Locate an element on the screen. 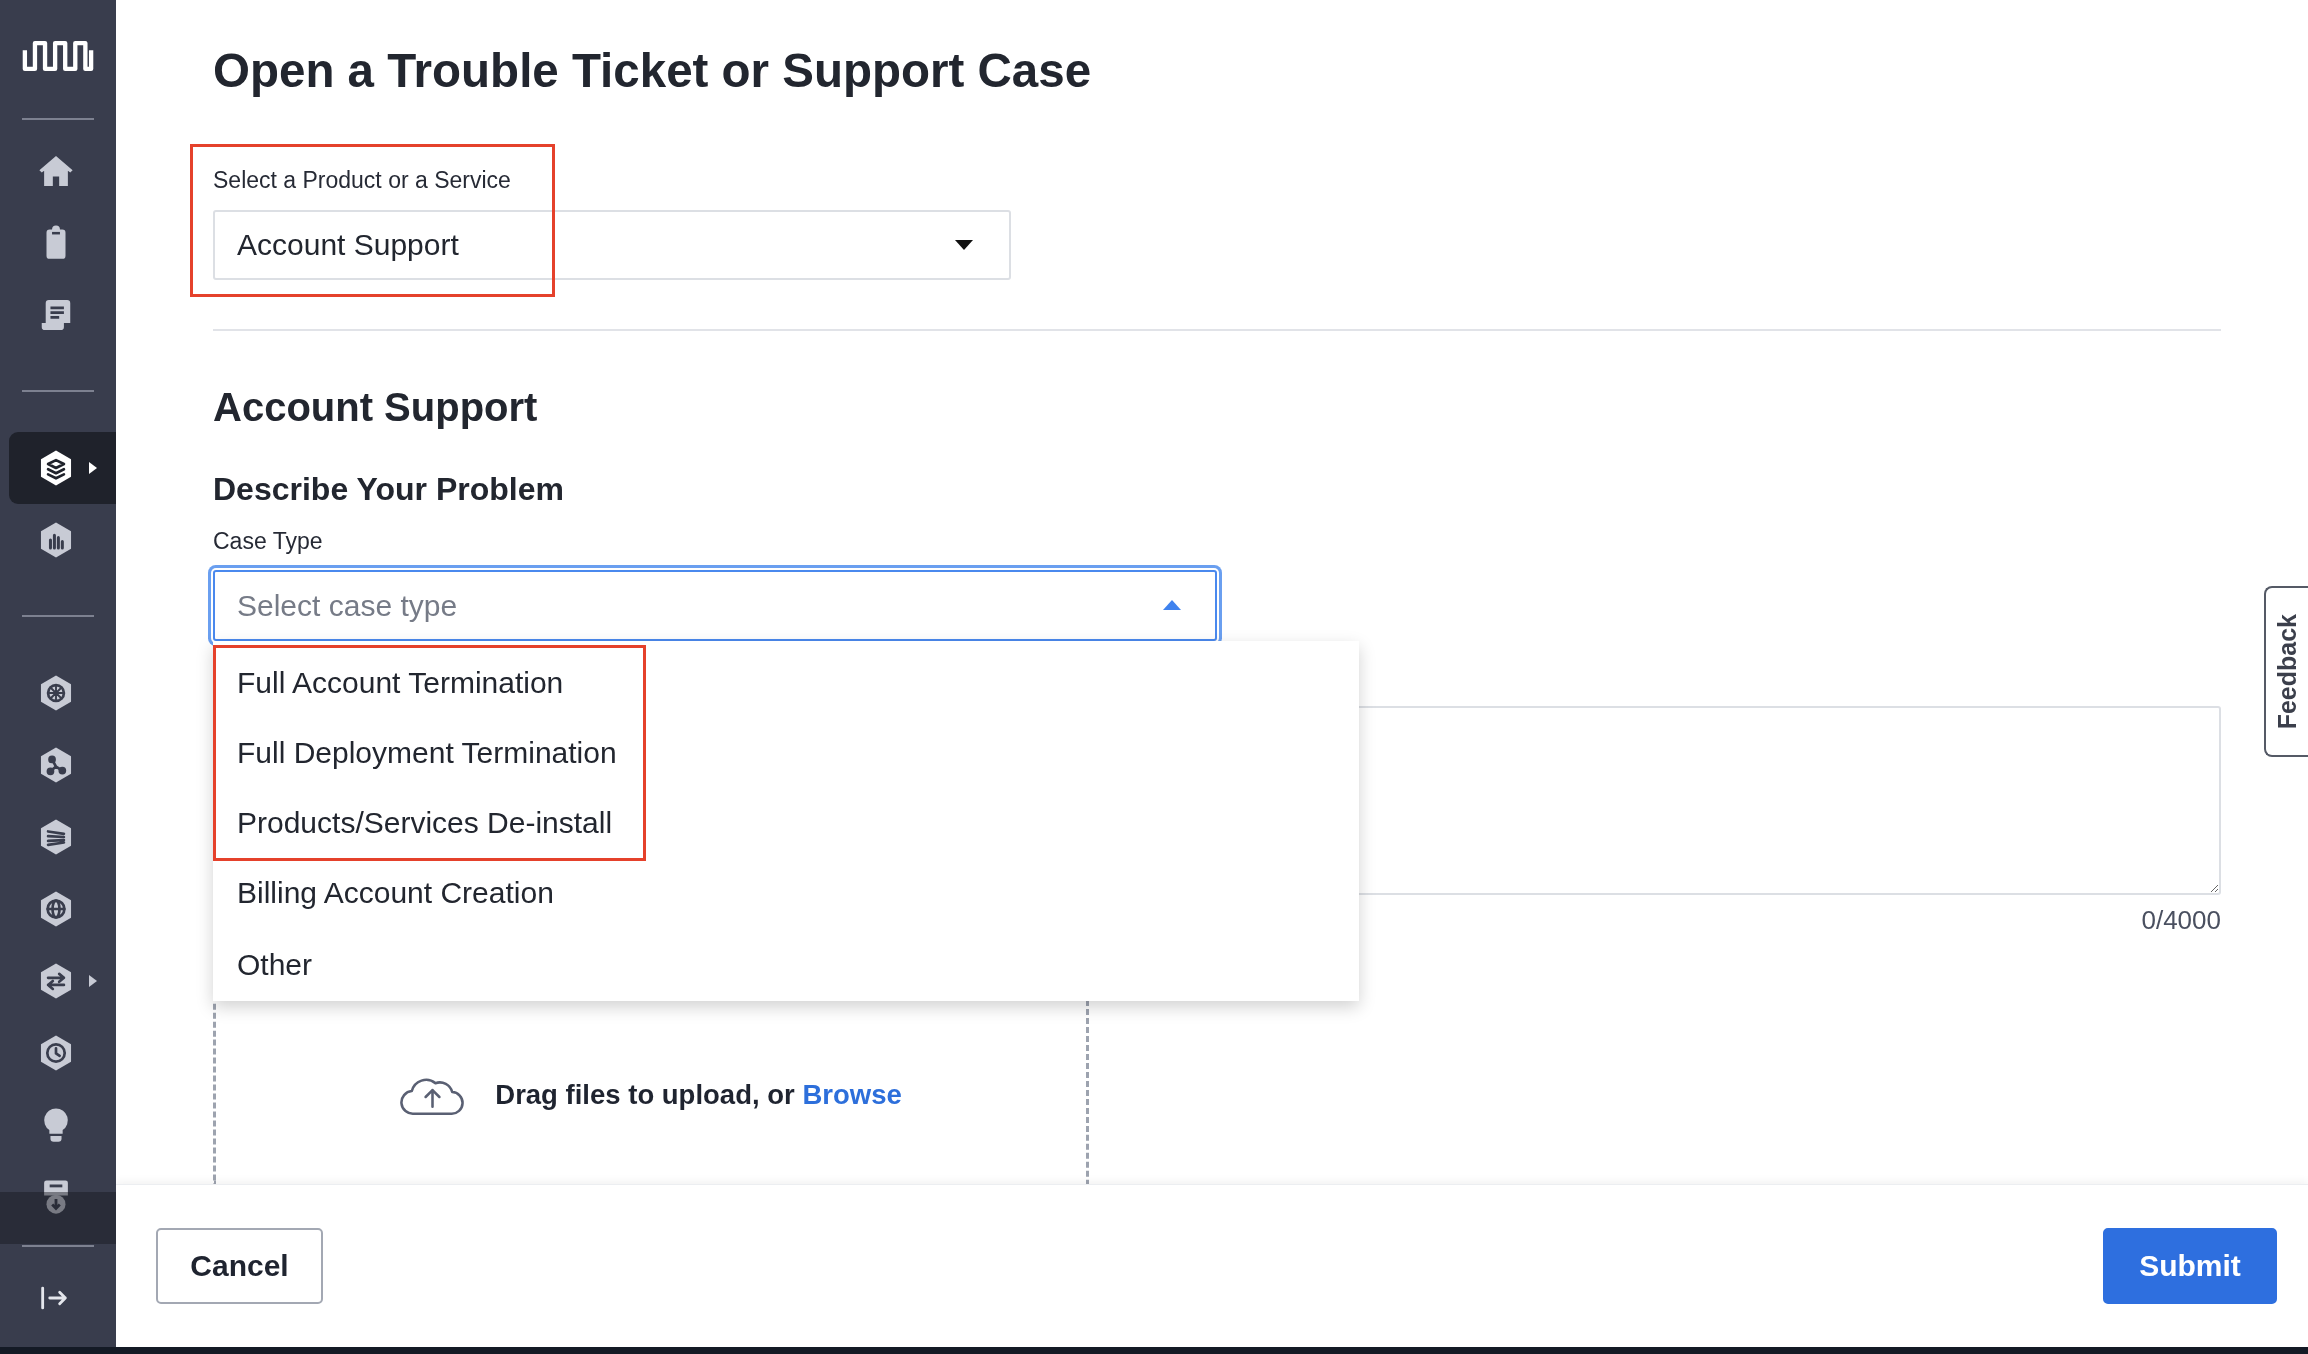  field-label: Case Type is located at coordinates (268, 541).